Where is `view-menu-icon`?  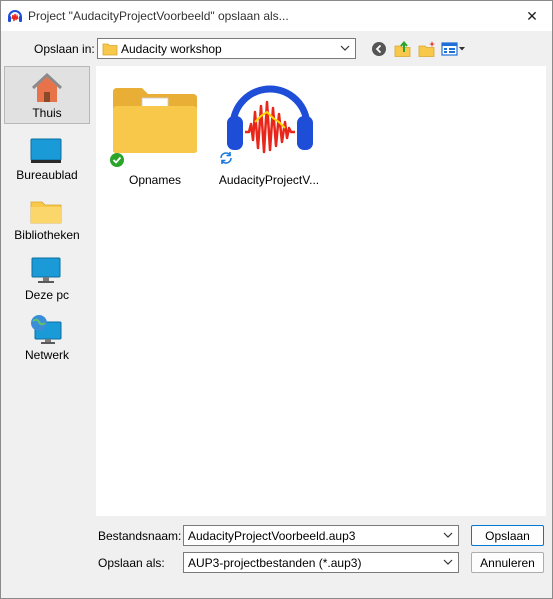
view-menu-icon is located at coordinates (453, 49).